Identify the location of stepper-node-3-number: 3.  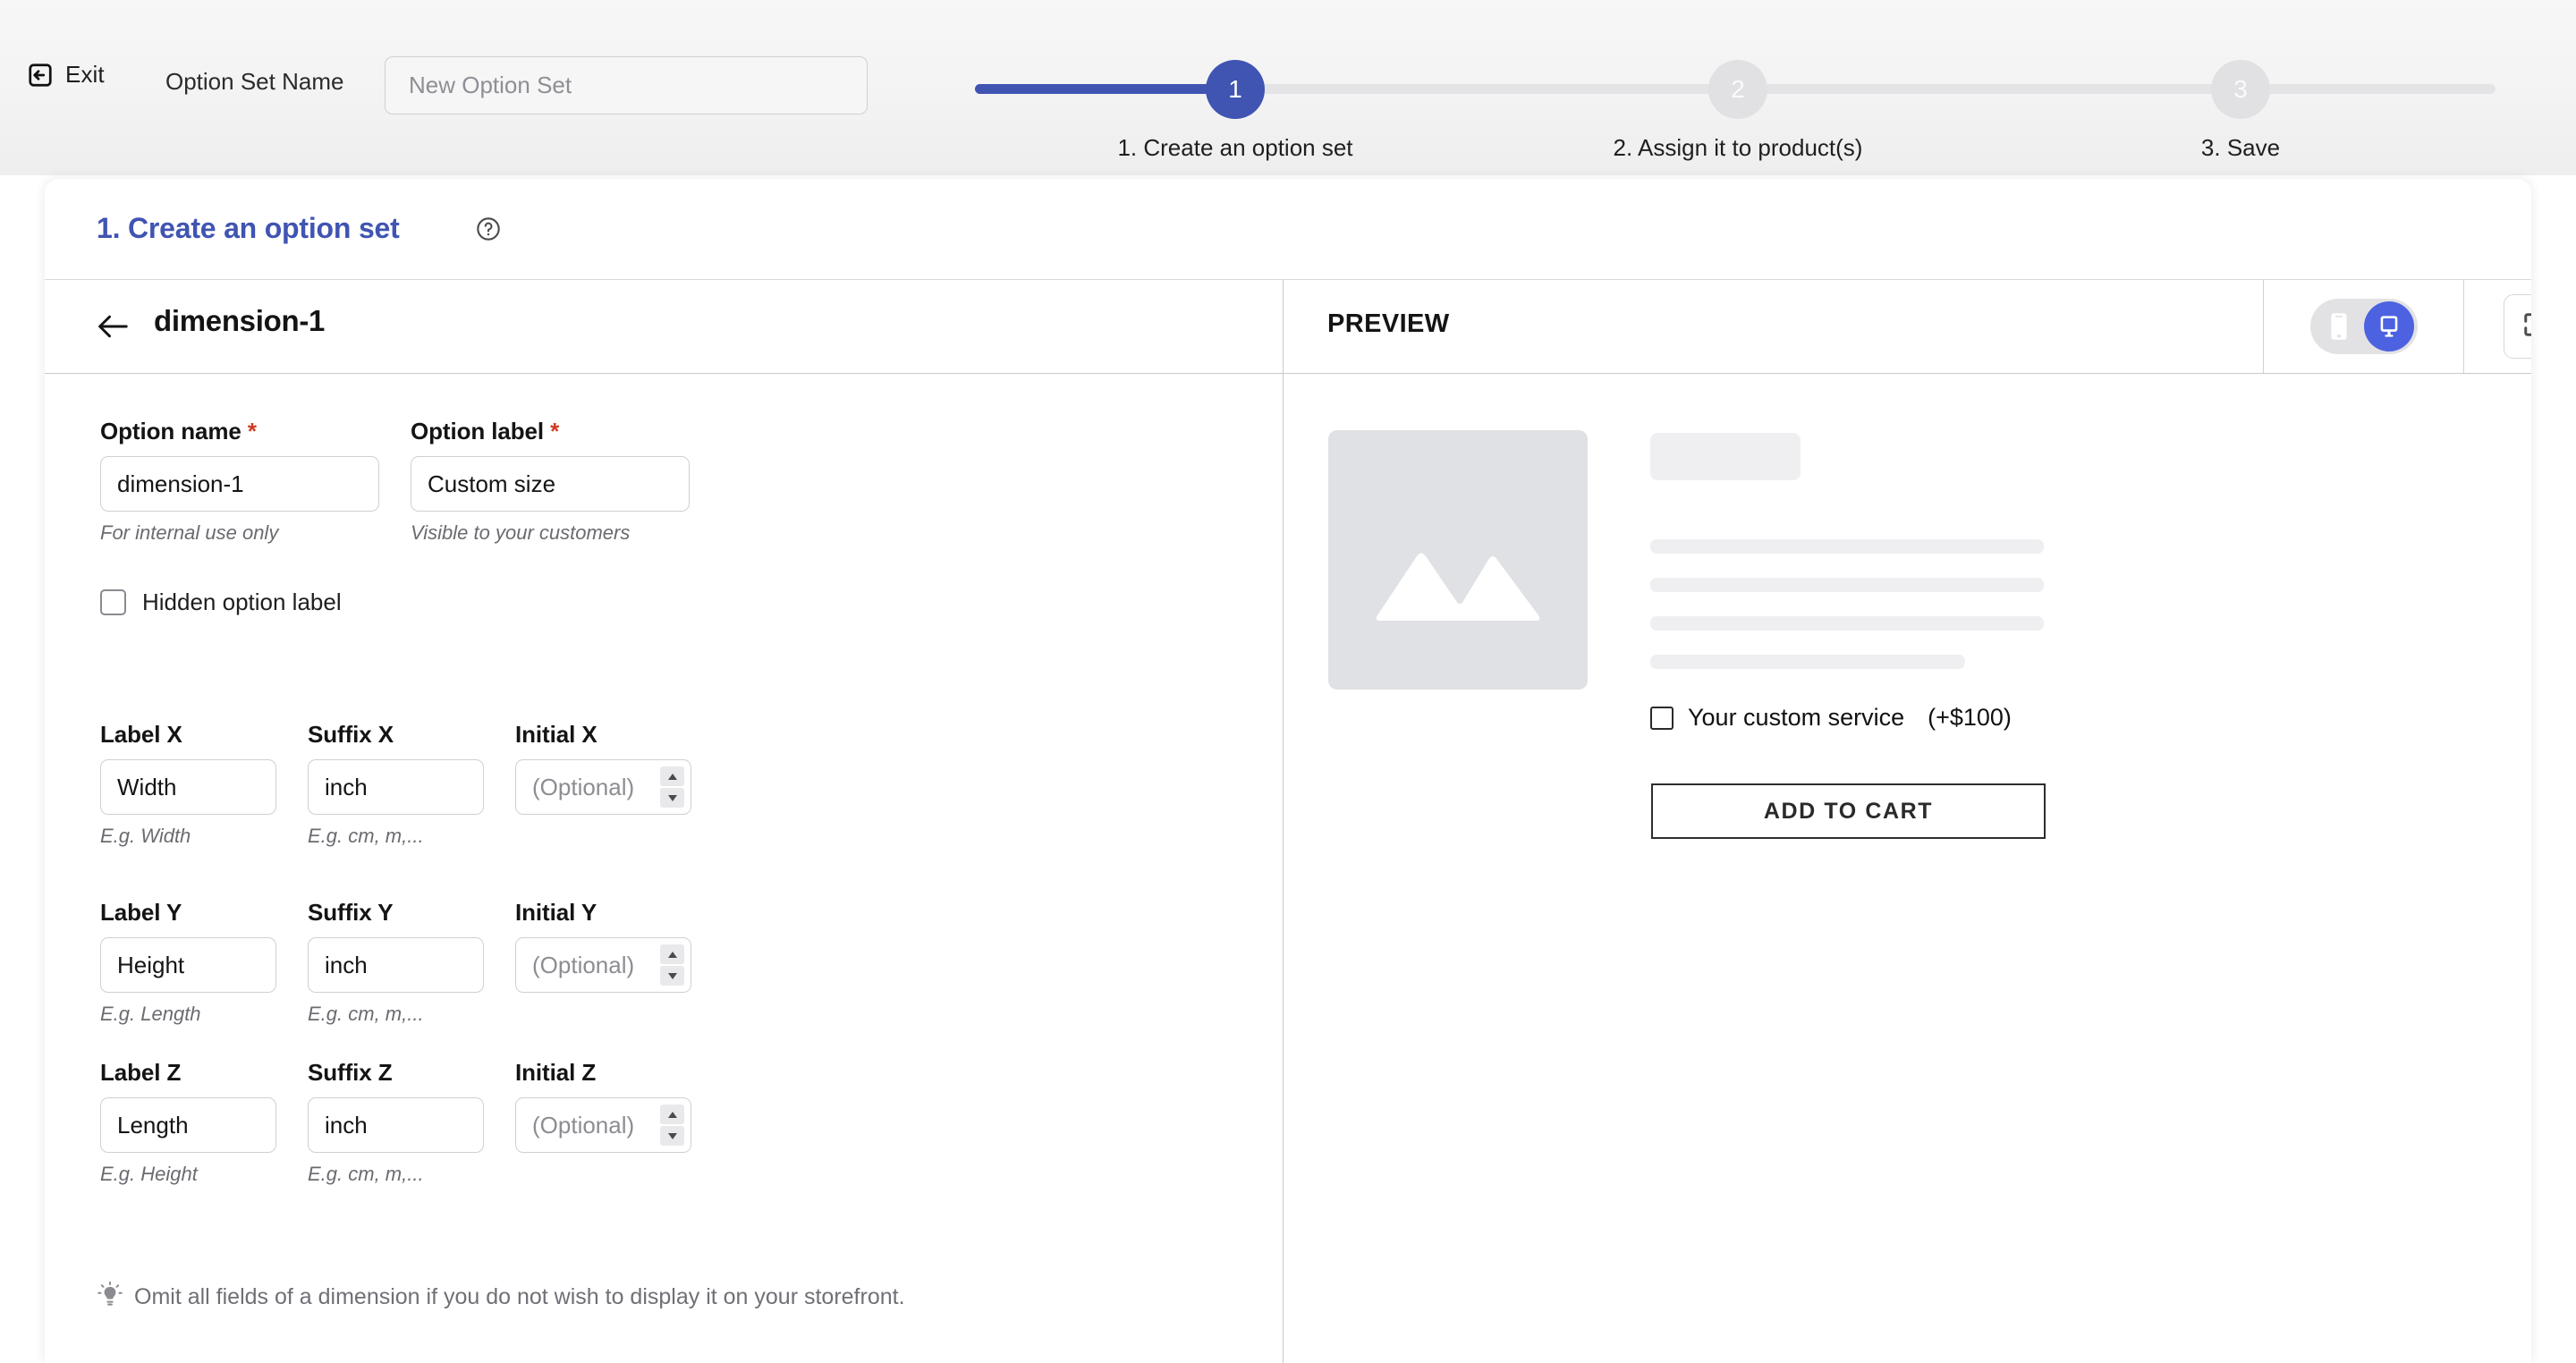
(2240, 89).